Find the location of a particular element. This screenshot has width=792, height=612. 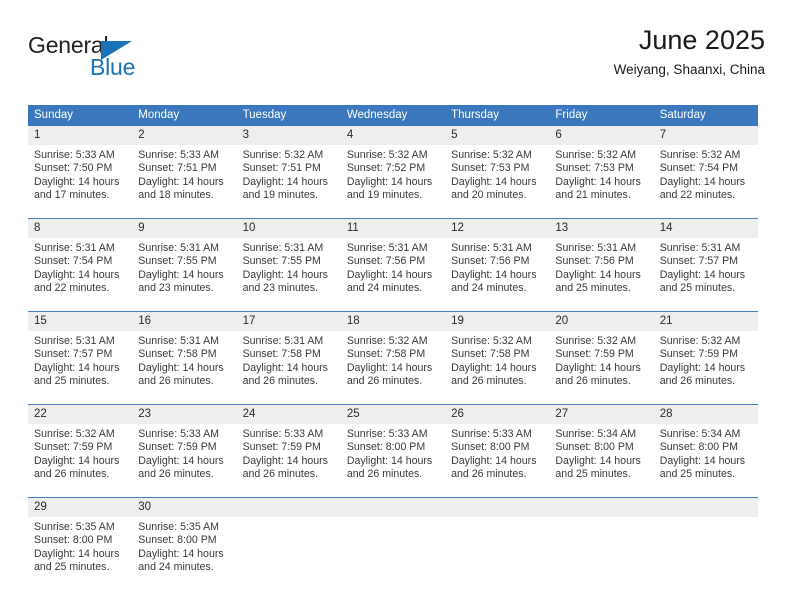

day-number: 18 is located at coordinates (393, 321).